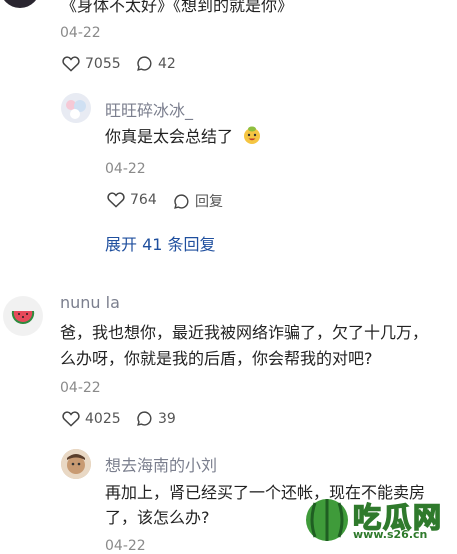 Image resolution: width=457 pixels, height=554 pixels. What do you see at coordinates (156, 63) in the screenshot?
I see `reply-button: 42` at bounding box center [156, 63].